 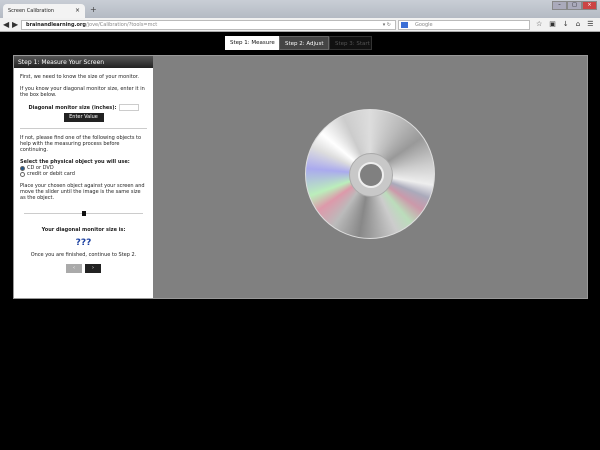 I want to click on minimize-icon: –, so click(x=559, y=5).